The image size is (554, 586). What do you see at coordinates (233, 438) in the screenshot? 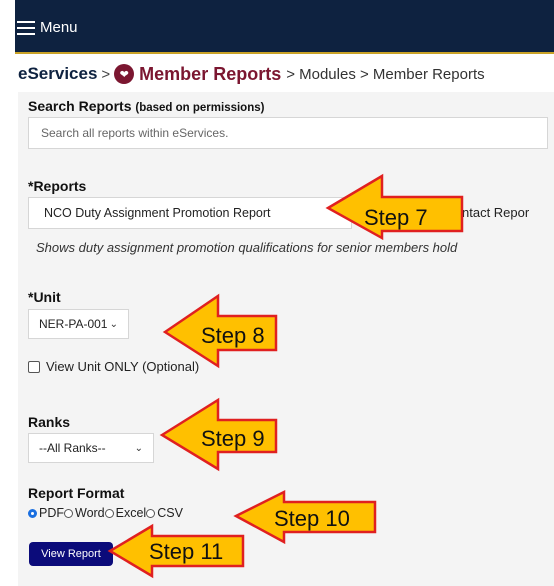
I see `step9-label: Step 9` at bounding box center [233, 438].